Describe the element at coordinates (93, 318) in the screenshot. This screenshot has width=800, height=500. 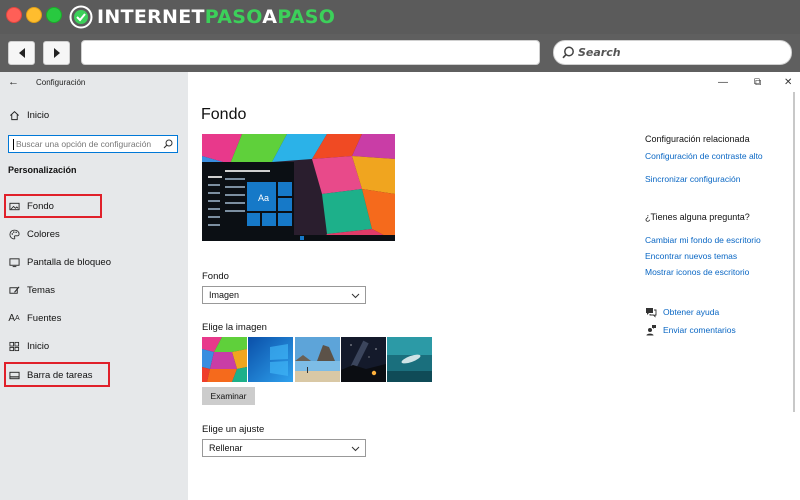
I see `sidebar-item-fuentes: AA Fuentes` at that location.